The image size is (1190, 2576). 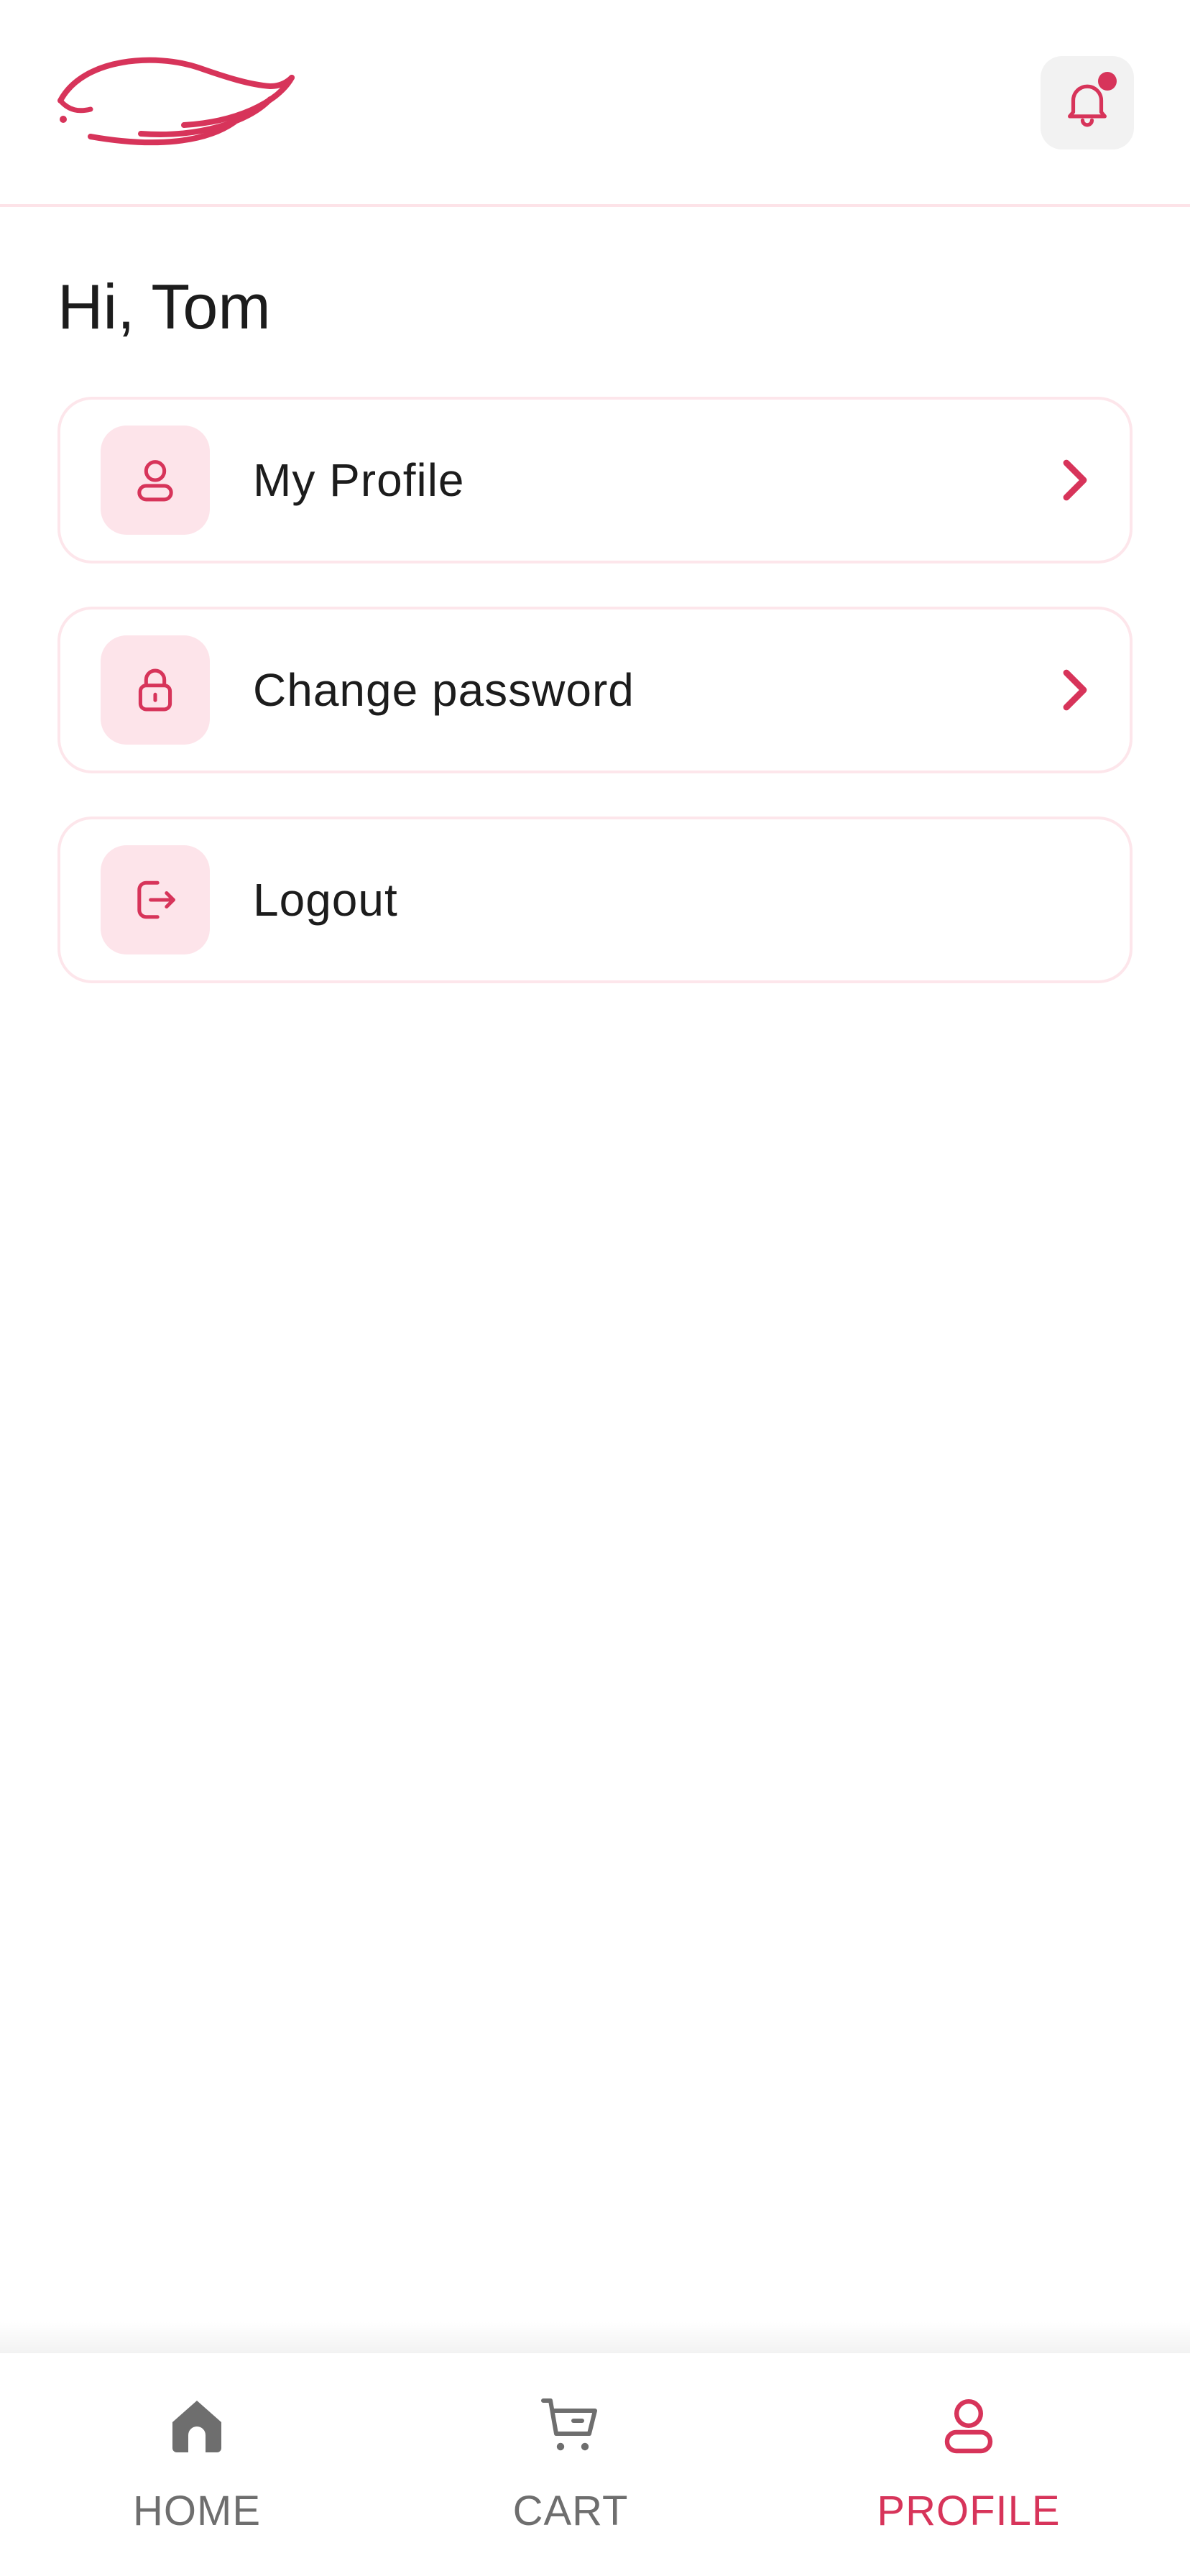 I want to click on menu-label: My Profile, so click(x=359, y=480).